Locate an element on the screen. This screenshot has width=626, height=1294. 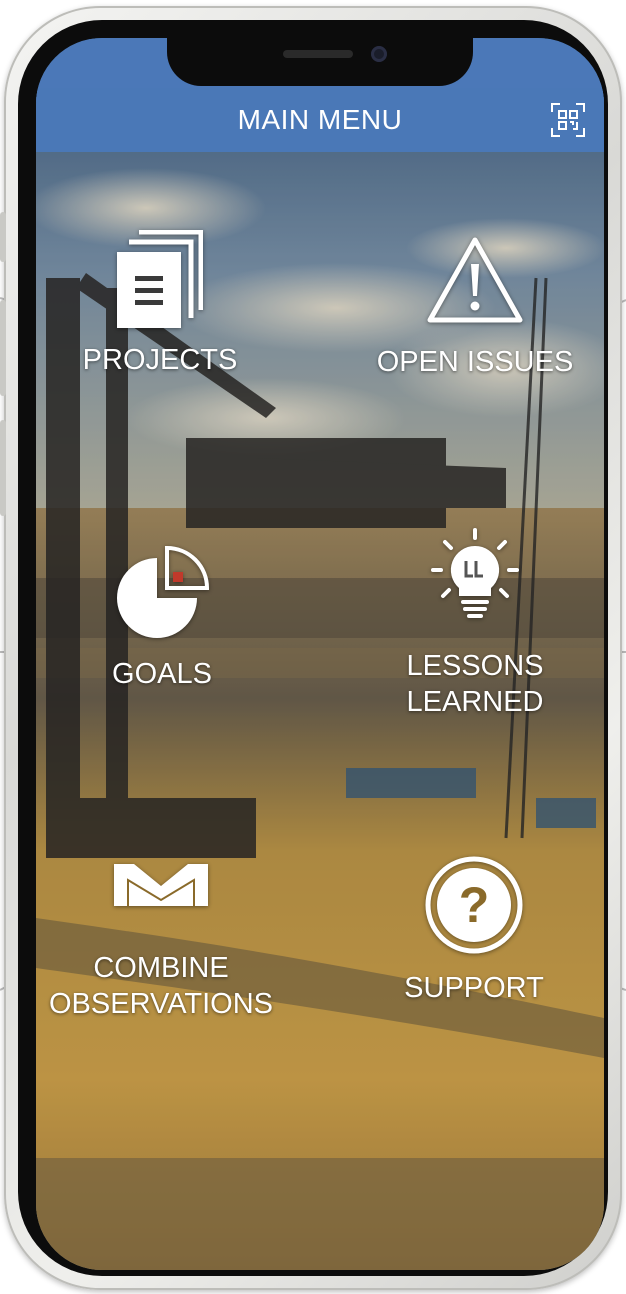
qr-scan-icon is located at coordinates (568, 120).